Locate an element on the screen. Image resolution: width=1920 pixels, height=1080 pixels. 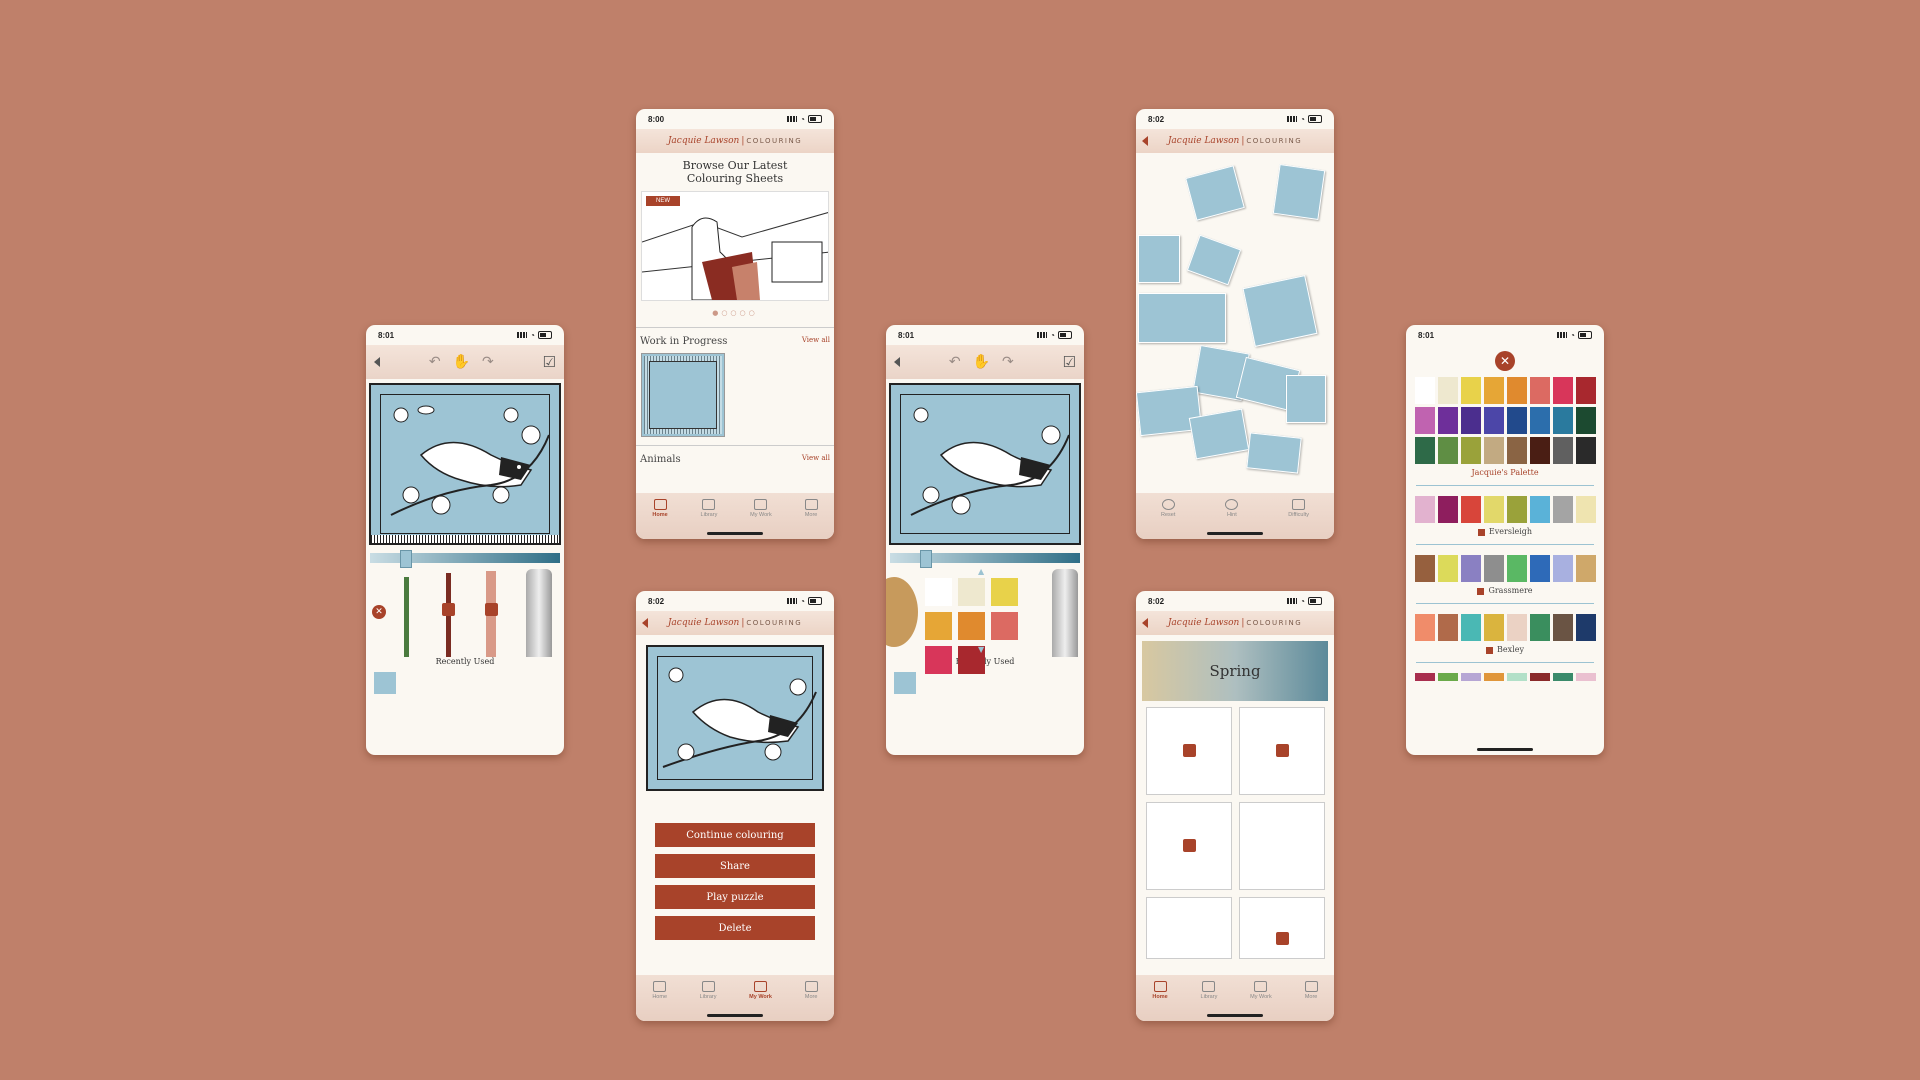
palette-board-icon is located at coordinates (902, 612).